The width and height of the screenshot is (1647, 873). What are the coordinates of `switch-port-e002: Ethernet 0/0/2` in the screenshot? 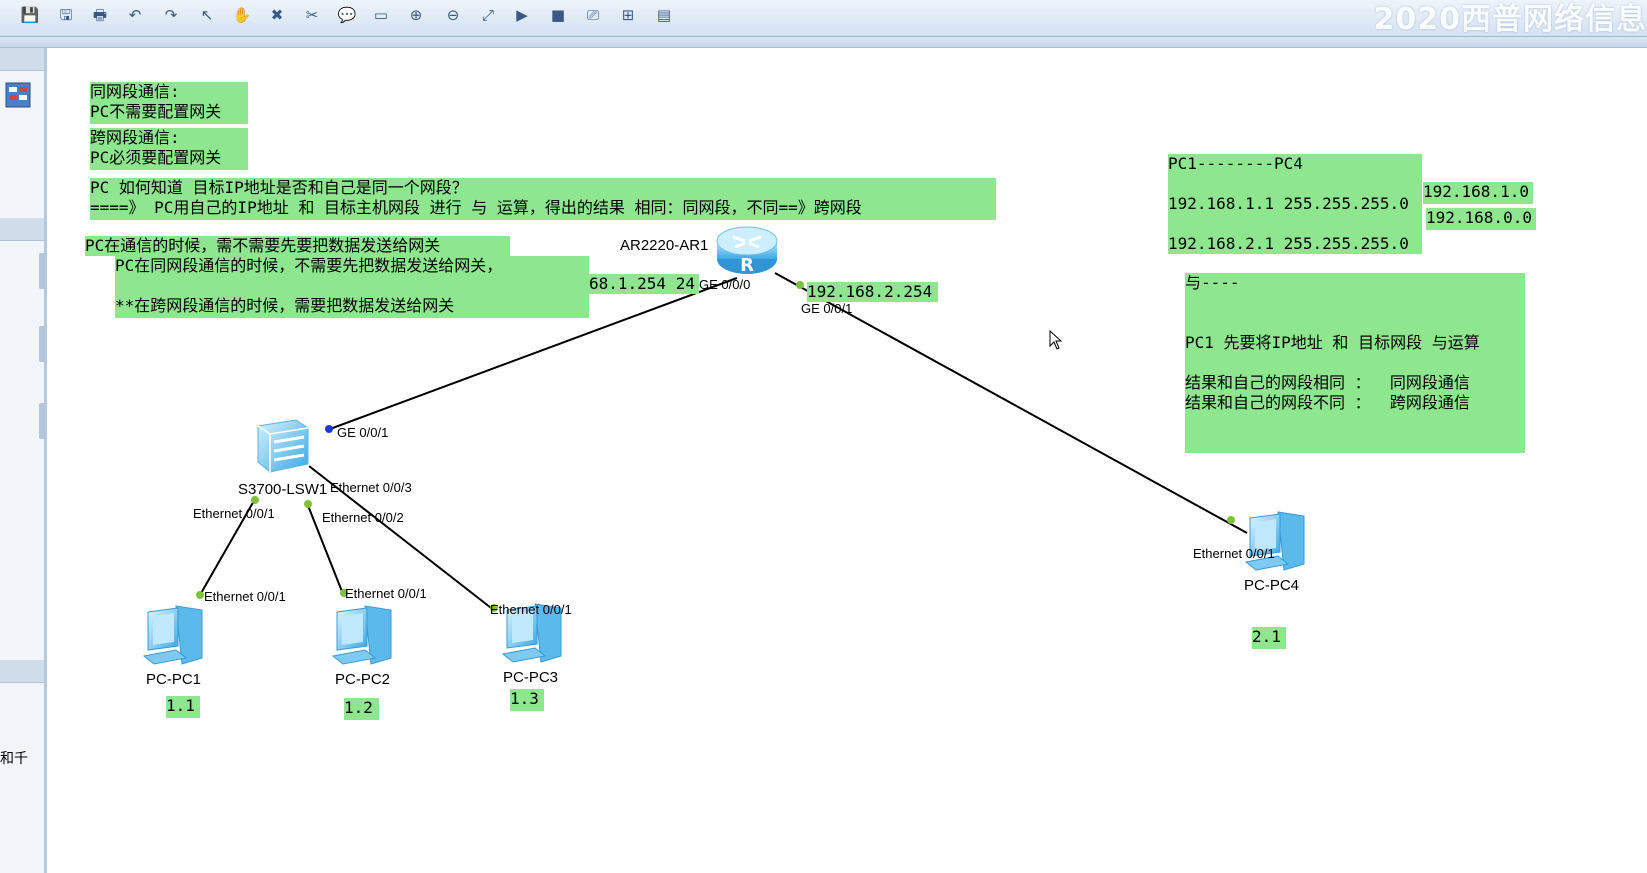 It's located at (363, 517).